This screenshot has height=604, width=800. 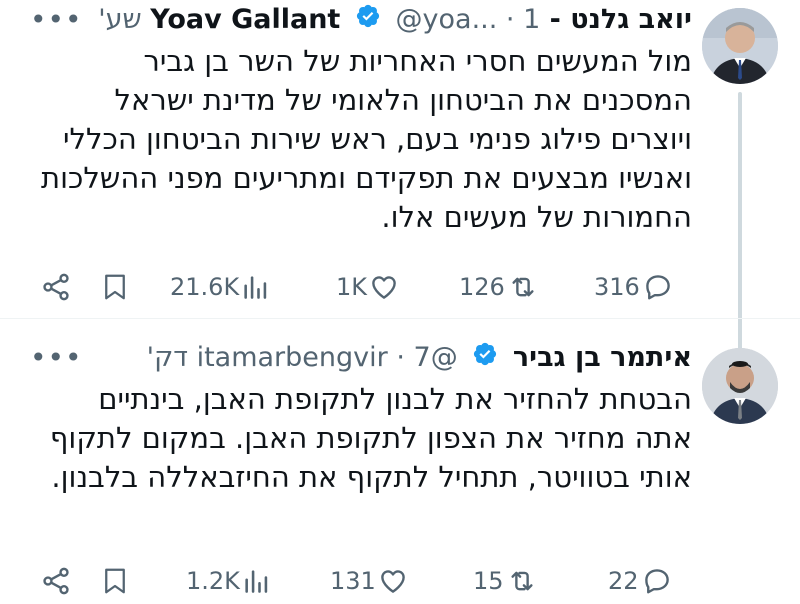 I want to click on reply-button: 22, so click(x=640, y=581).